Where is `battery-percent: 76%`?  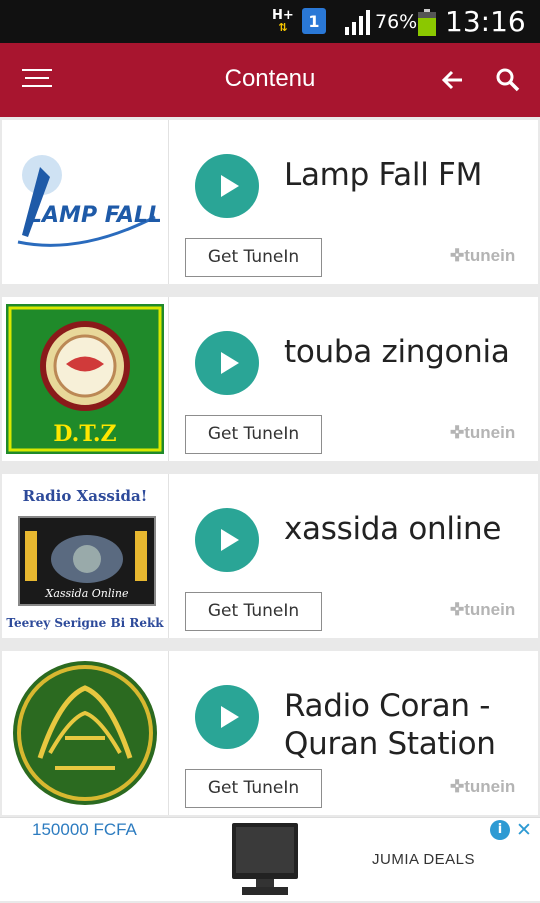
battery-percent: 76% is located at coordinates (396, 21).